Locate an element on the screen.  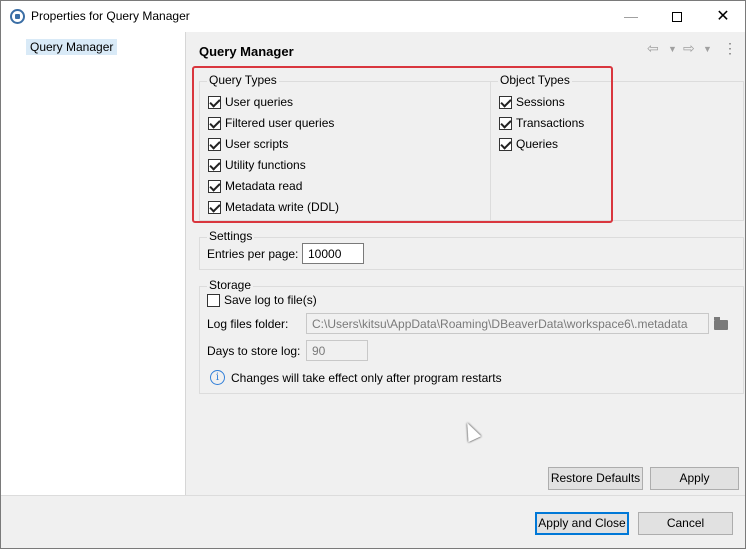
storage-label: Storage is located at coordinates (230, 285).